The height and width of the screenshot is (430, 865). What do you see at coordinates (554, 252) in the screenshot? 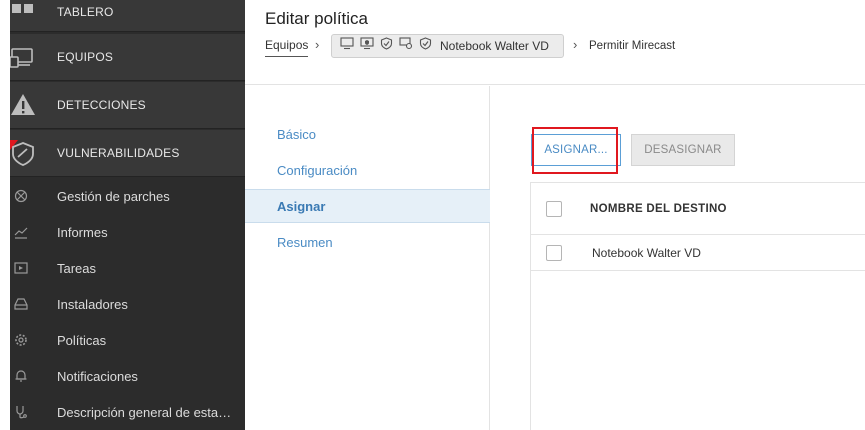
I see `row-checkbox` at bounding box center [554, 252].